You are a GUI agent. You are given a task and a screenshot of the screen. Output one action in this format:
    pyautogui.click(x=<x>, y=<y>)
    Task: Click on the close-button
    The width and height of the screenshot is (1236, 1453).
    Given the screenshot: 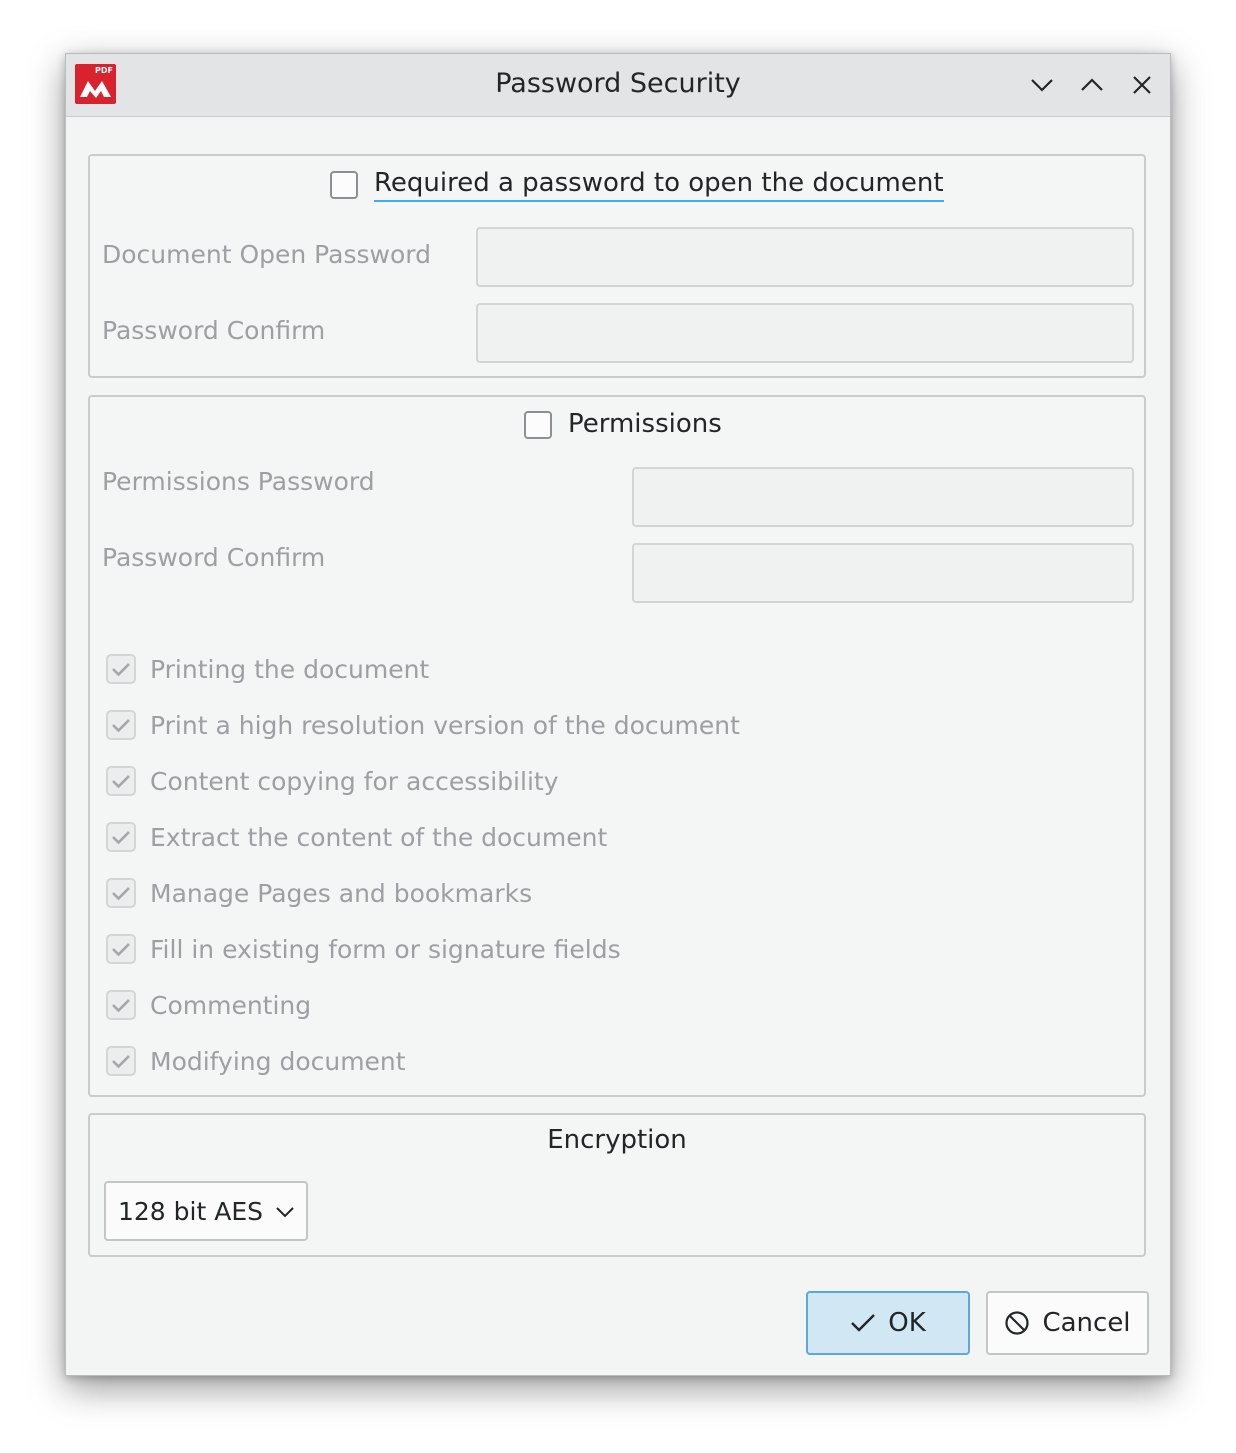 What is the action you would take?
    pyautogui.click(x=1142, y=85)
    